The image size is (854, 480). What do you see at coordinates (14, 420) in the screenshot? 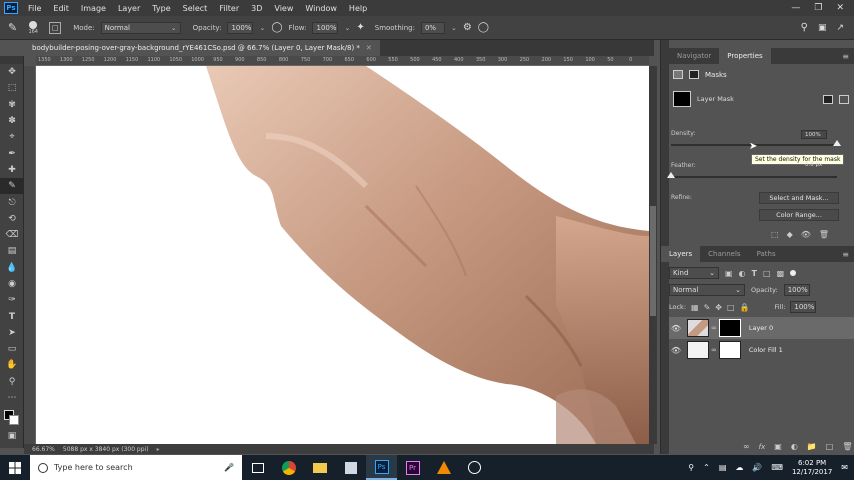
I see `background-color-swatch` at bounding box center [14, 420].